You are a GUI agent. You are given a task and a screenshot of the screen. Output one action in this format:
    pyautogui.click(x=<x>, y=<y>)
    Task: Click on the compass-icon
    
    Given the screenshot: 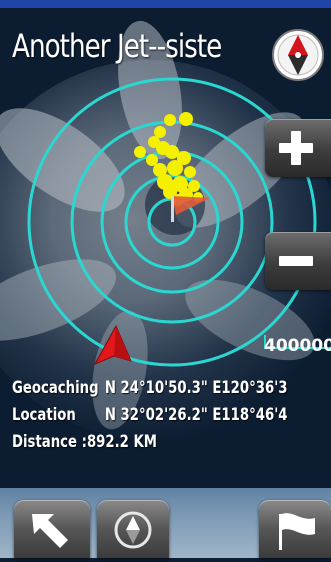 What is the action you would take?
    pyautogui.click(x=298, y=55)
    